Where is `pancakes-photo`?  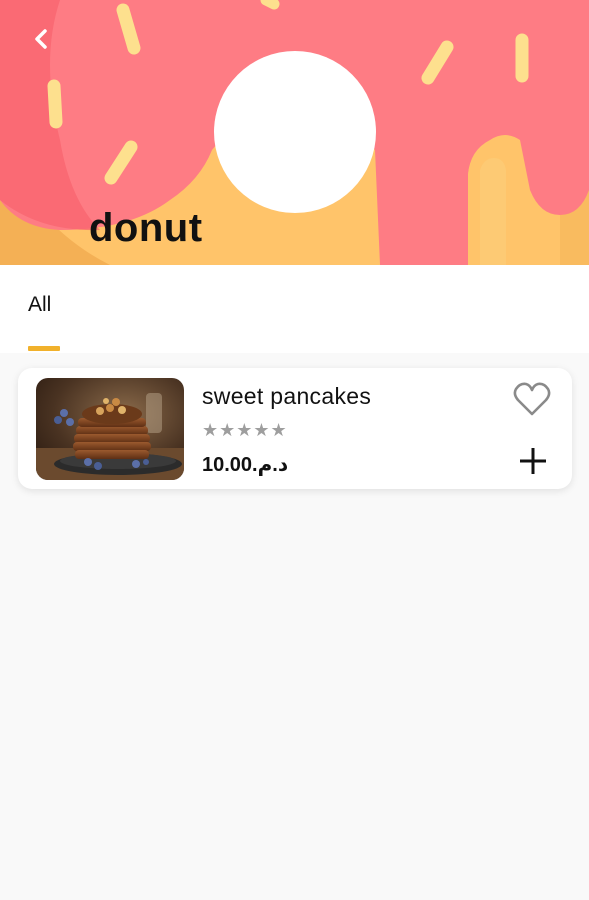 pancakes-photo is located at coordinates (110, 429).